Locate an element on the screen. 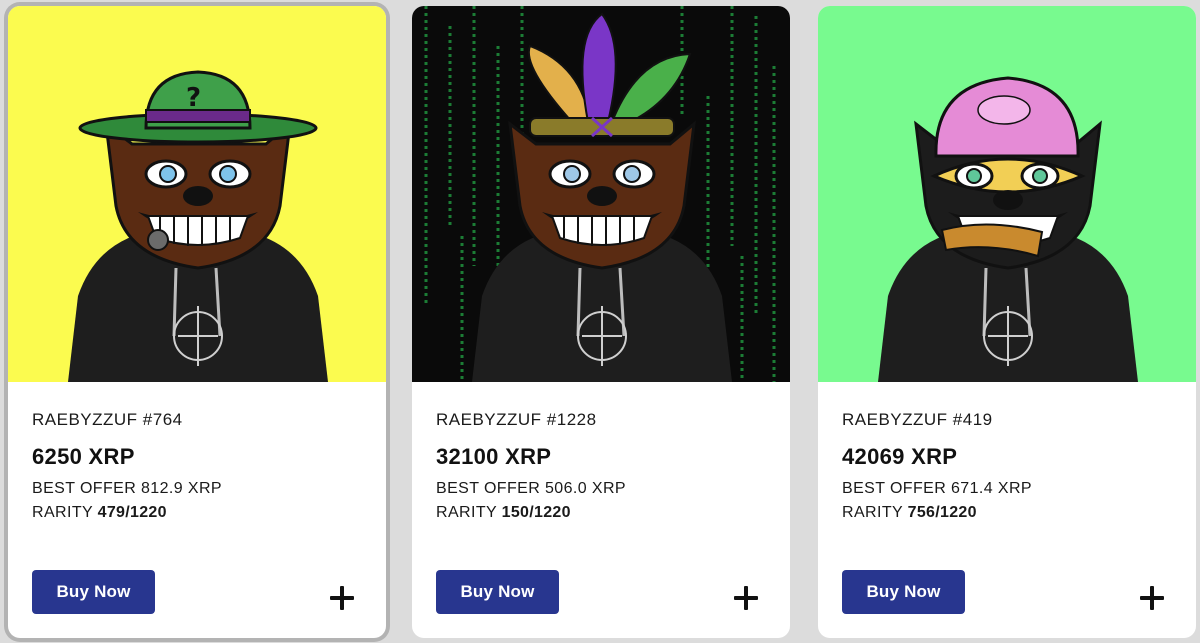  nft-price: 6250 XRP is located at coordinates (83, 456).